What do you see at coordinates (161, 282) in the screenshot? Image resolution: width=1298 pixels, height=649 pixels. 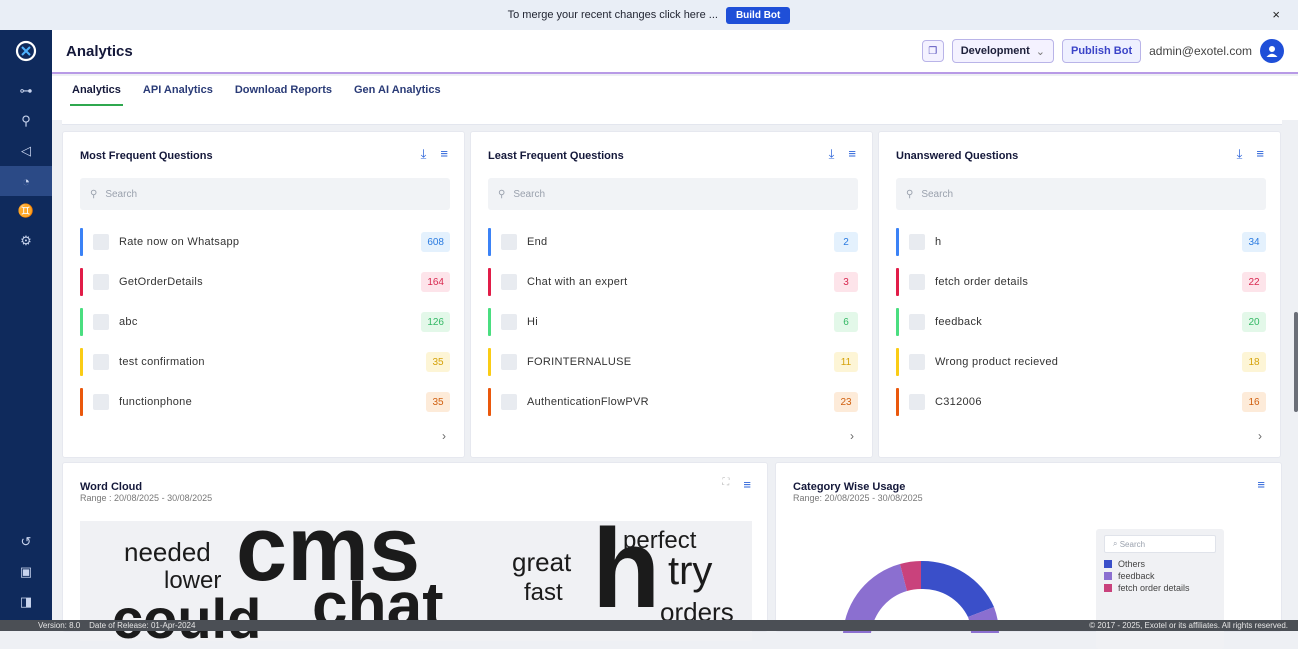 I see `question-label: GetOrderDetails` at bounding box center [161, 282].